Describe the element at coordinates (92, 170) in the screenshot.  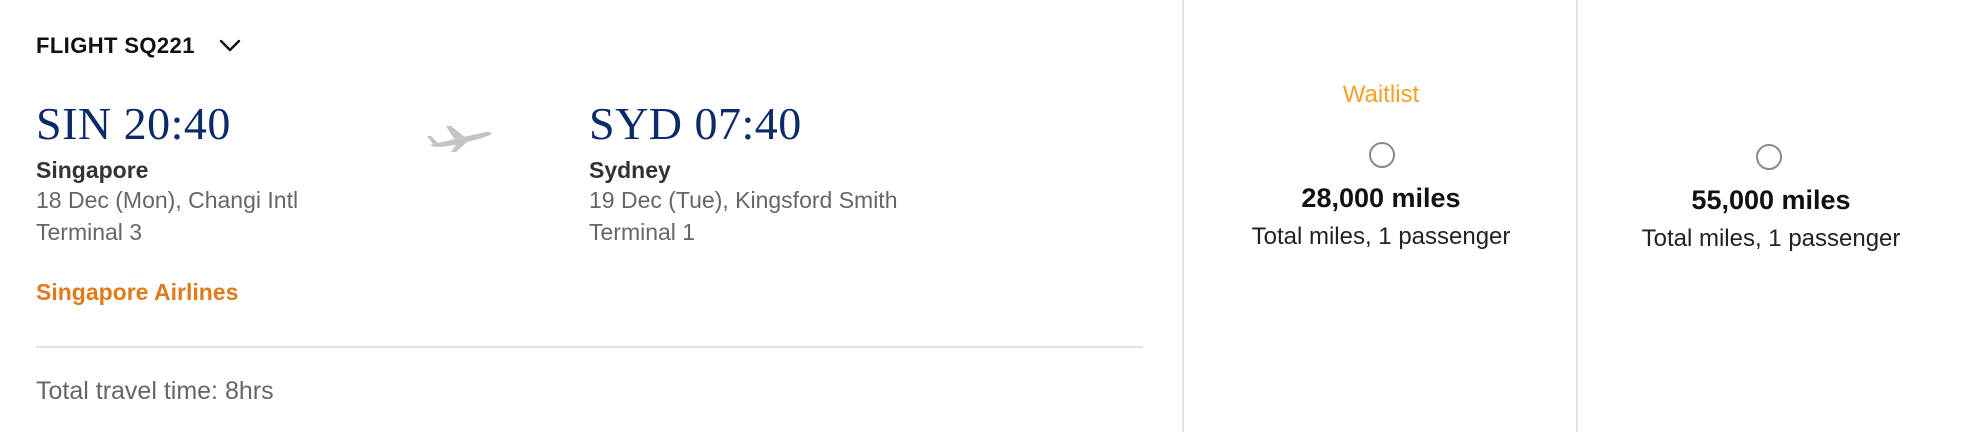
I see `origin-city: Singapore` at that location.